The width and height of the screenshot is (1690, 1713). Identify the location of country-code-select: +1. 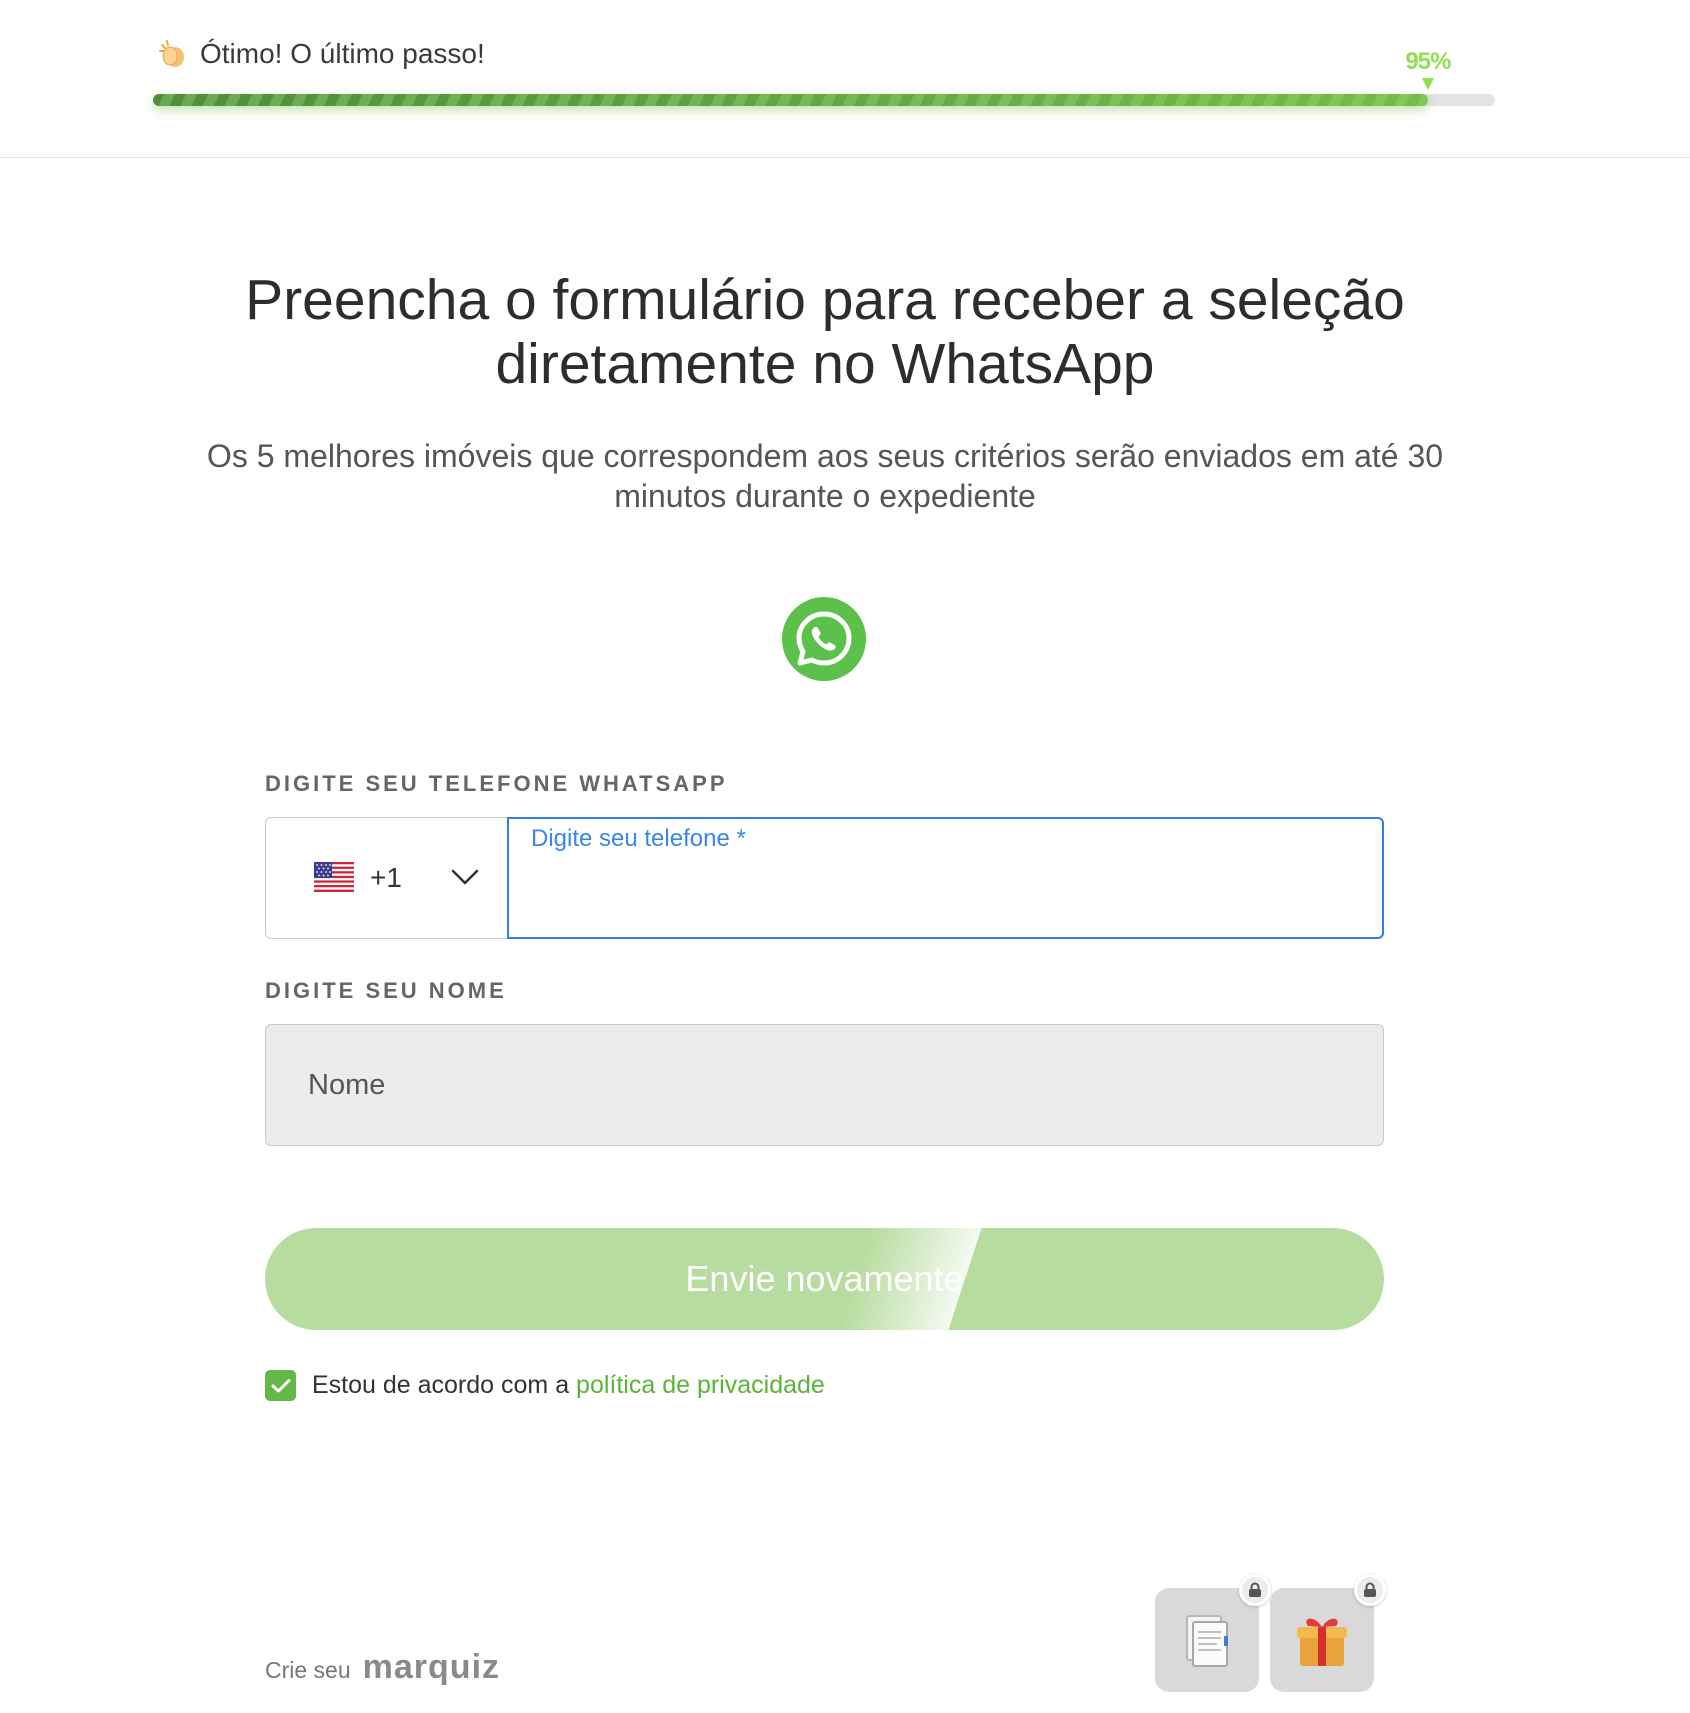
(387, 878).